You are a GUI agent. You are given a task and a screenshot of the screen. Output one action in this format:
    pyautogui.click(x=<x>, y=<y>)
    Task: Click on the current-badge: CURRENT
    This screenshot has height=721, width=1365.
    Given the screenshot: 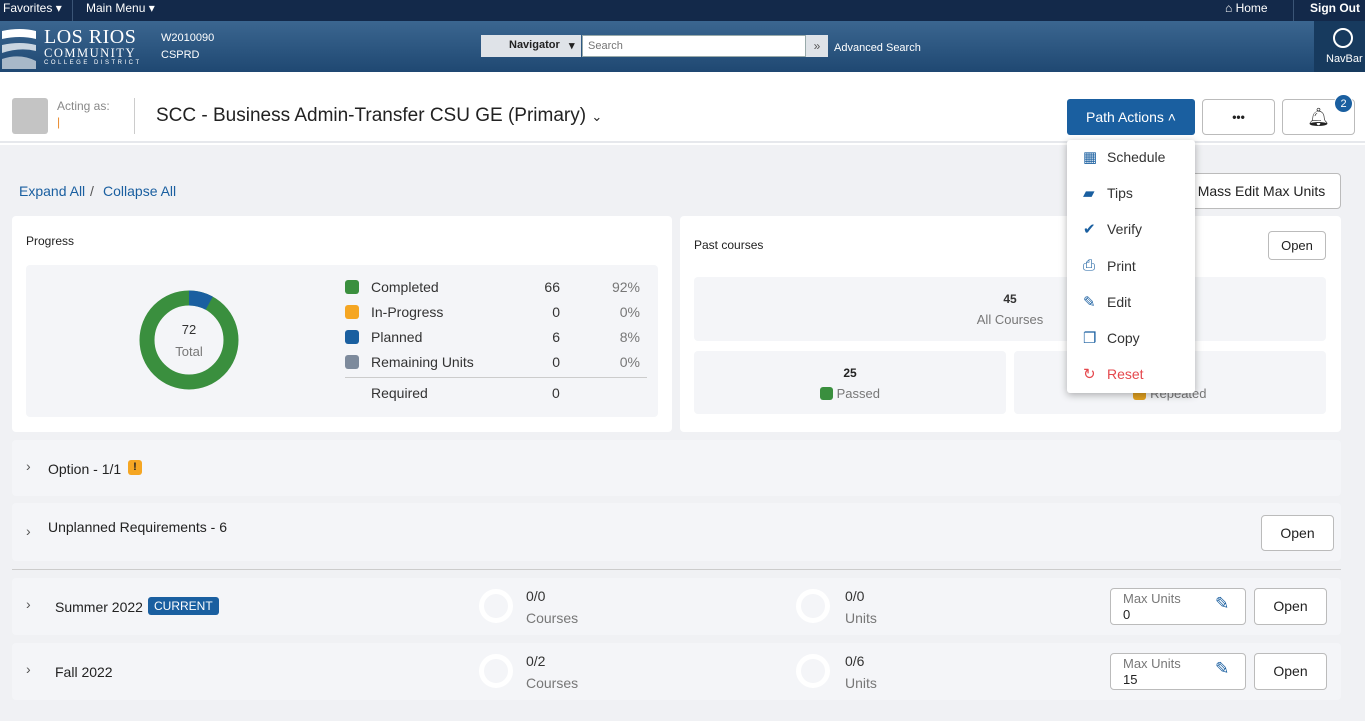 What is the action you would take?
    pyautogui.click(x=183, y=606)
    